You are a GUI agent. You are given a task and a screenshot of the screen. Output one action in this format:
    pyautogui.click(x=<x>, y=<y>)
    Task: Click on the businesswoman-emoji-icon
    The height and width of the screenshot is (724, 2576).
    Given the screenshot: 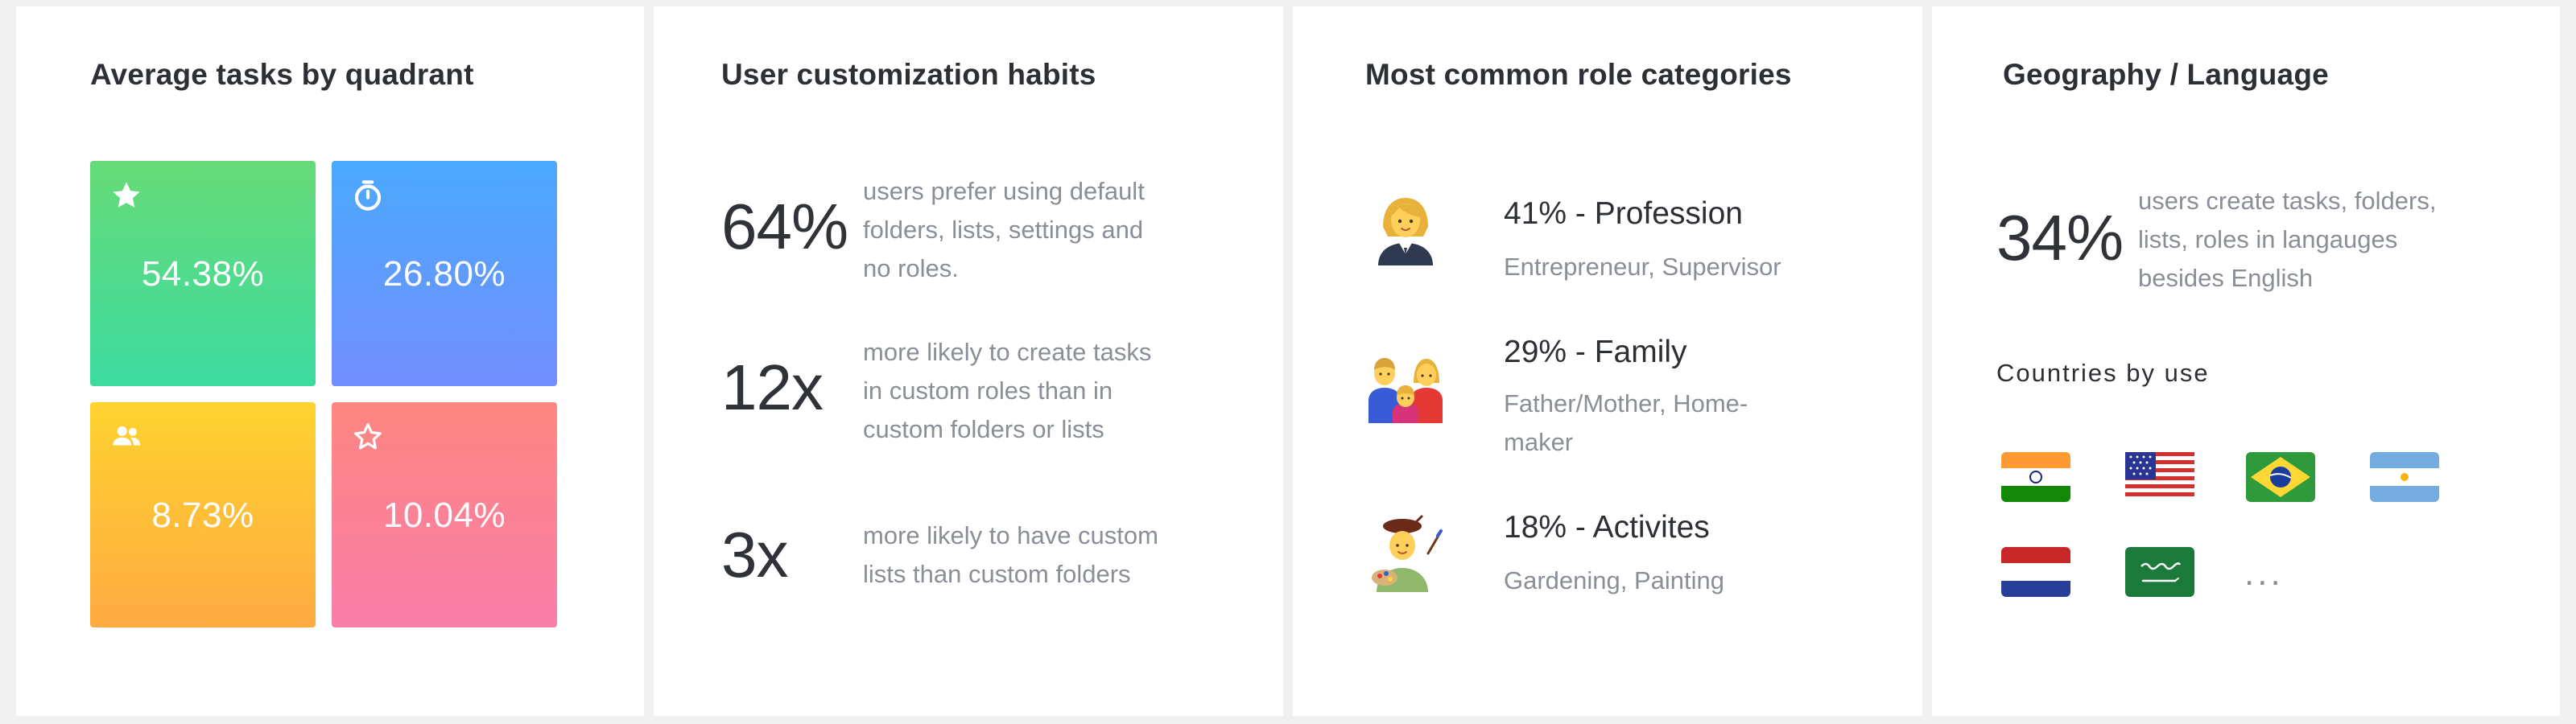 What is the action you would take?
    pyautogui.click(x=1405, y=232)
    